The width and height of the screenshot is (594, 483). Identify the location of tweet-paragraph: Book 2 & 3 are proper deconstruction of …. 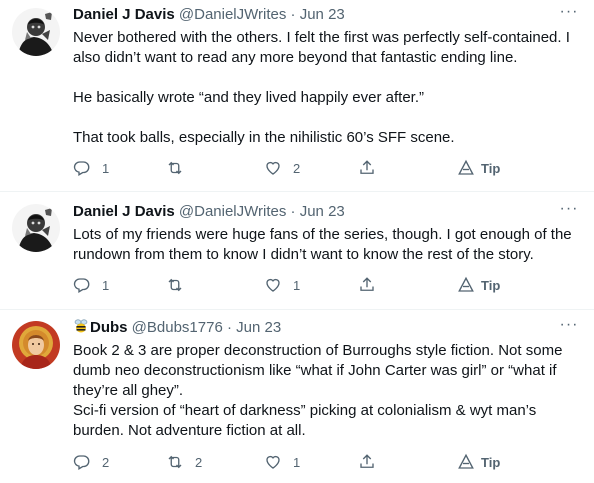
(318, 370).